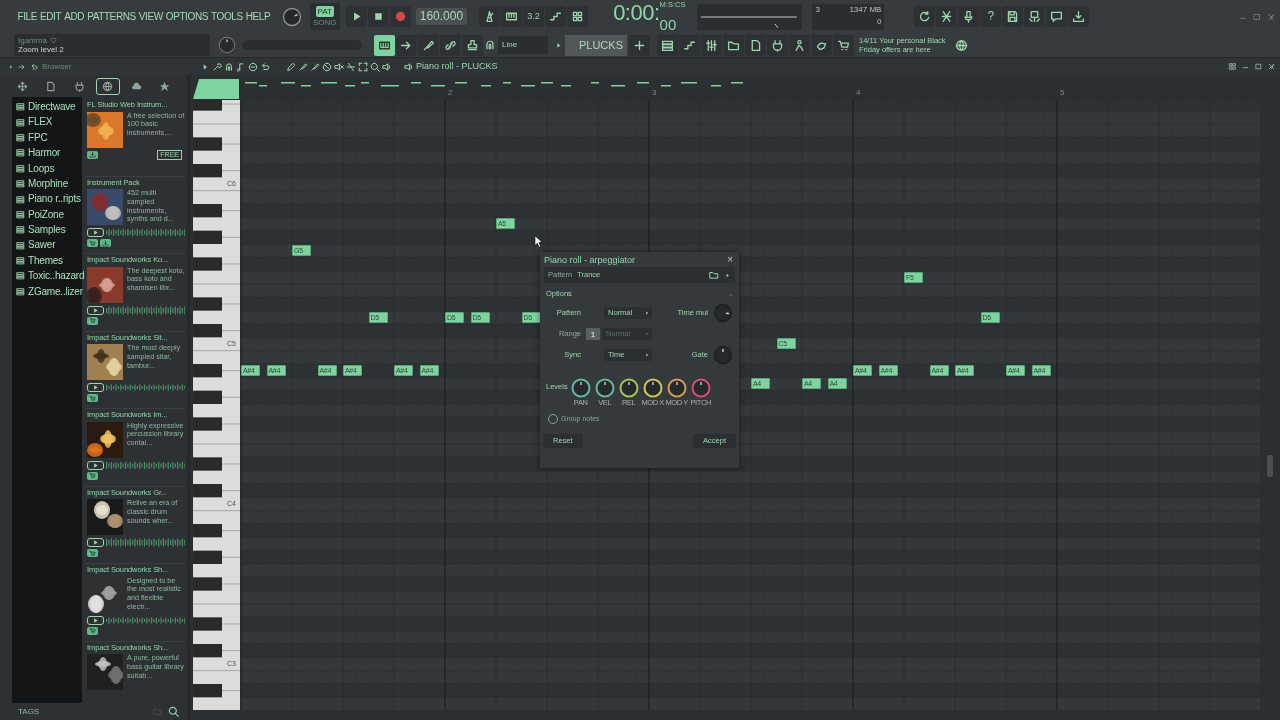  Describe the element at coordinates (327, 66) in the screenshot. I see `prohibited-icon` at that location.